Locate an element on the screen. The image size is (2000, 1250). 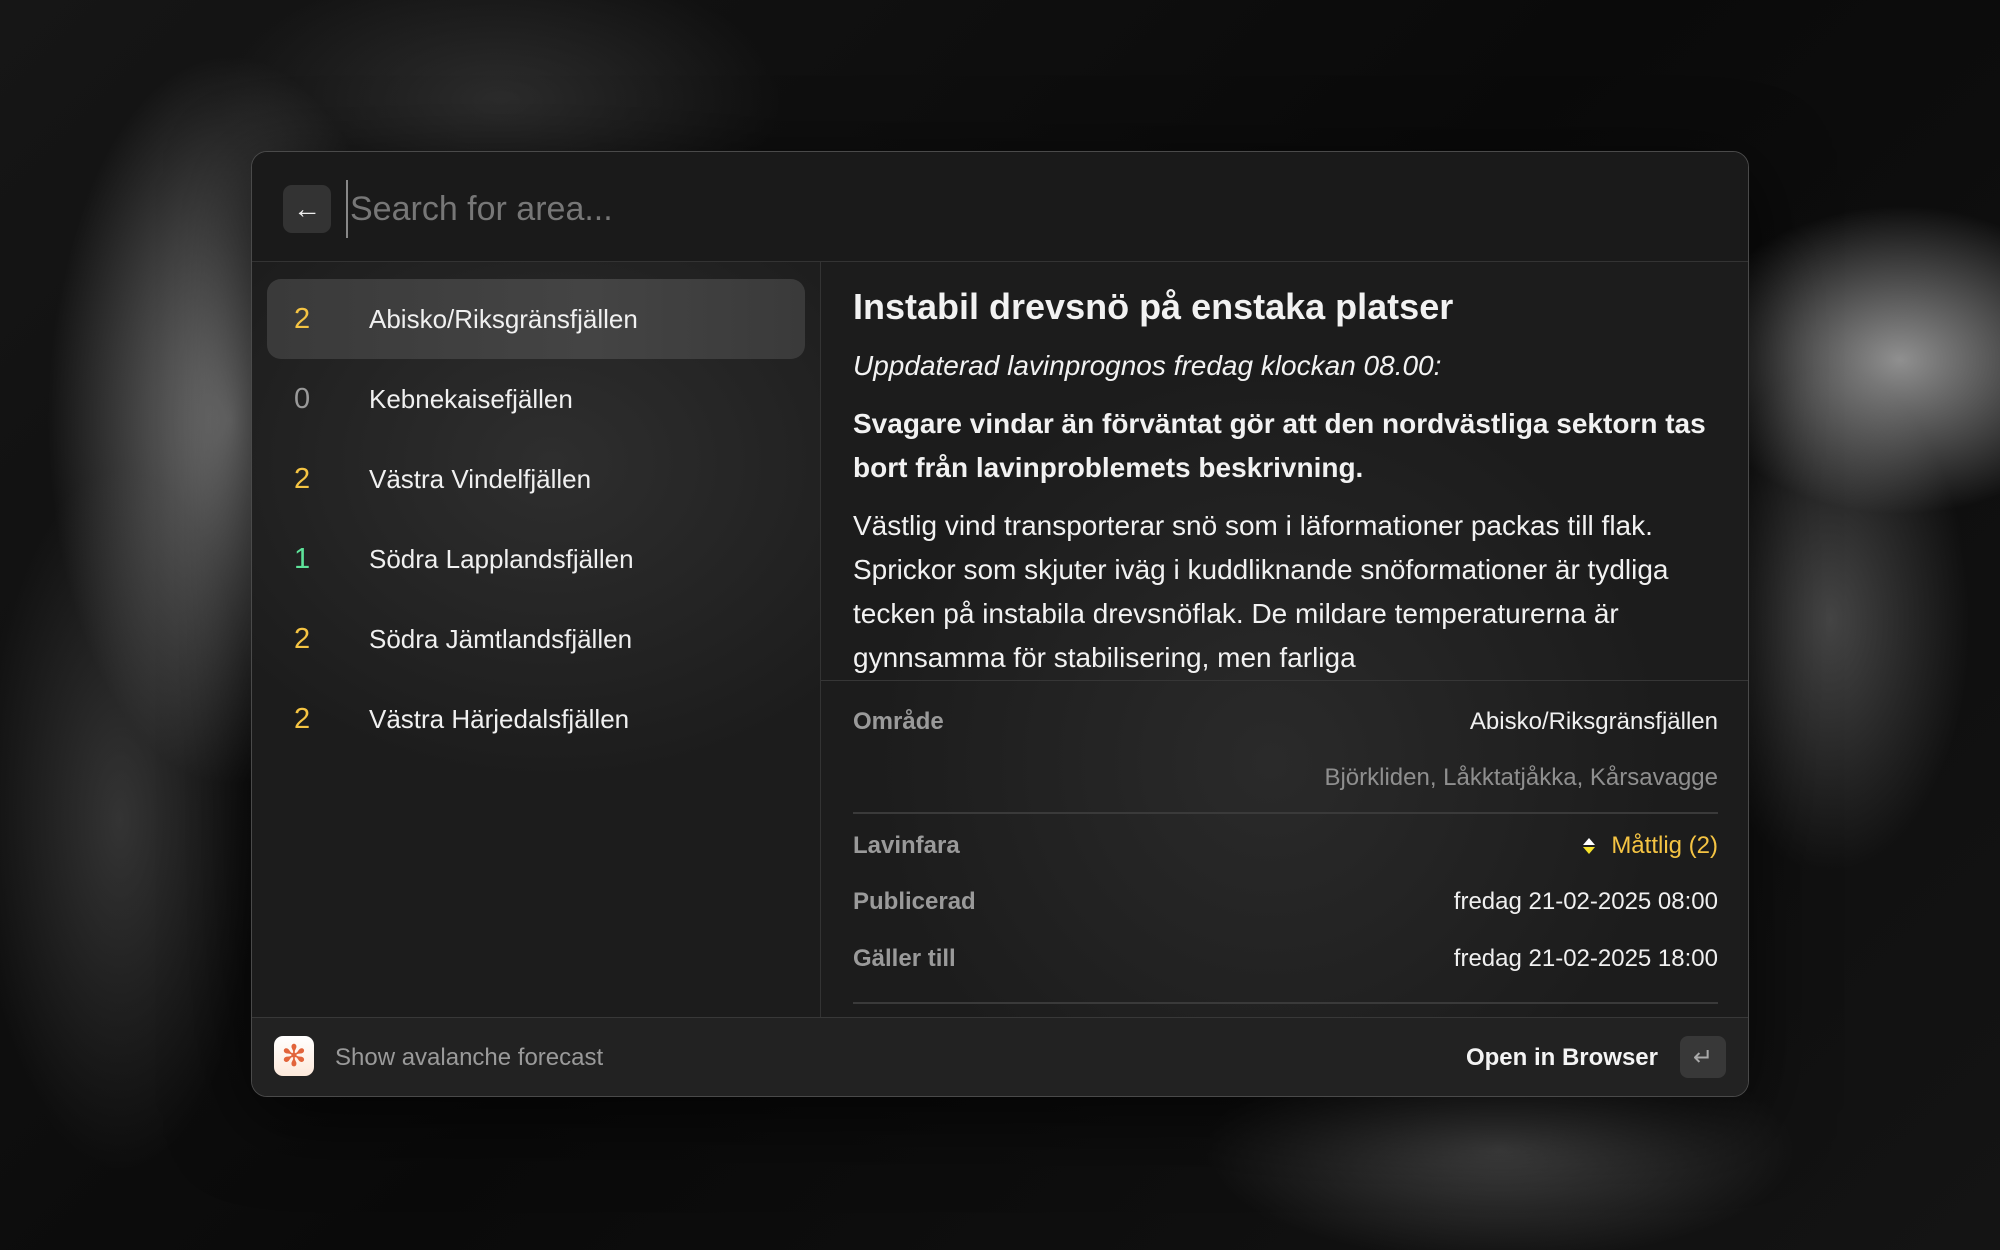
back-button: ← is located at coordinates (307, 209).